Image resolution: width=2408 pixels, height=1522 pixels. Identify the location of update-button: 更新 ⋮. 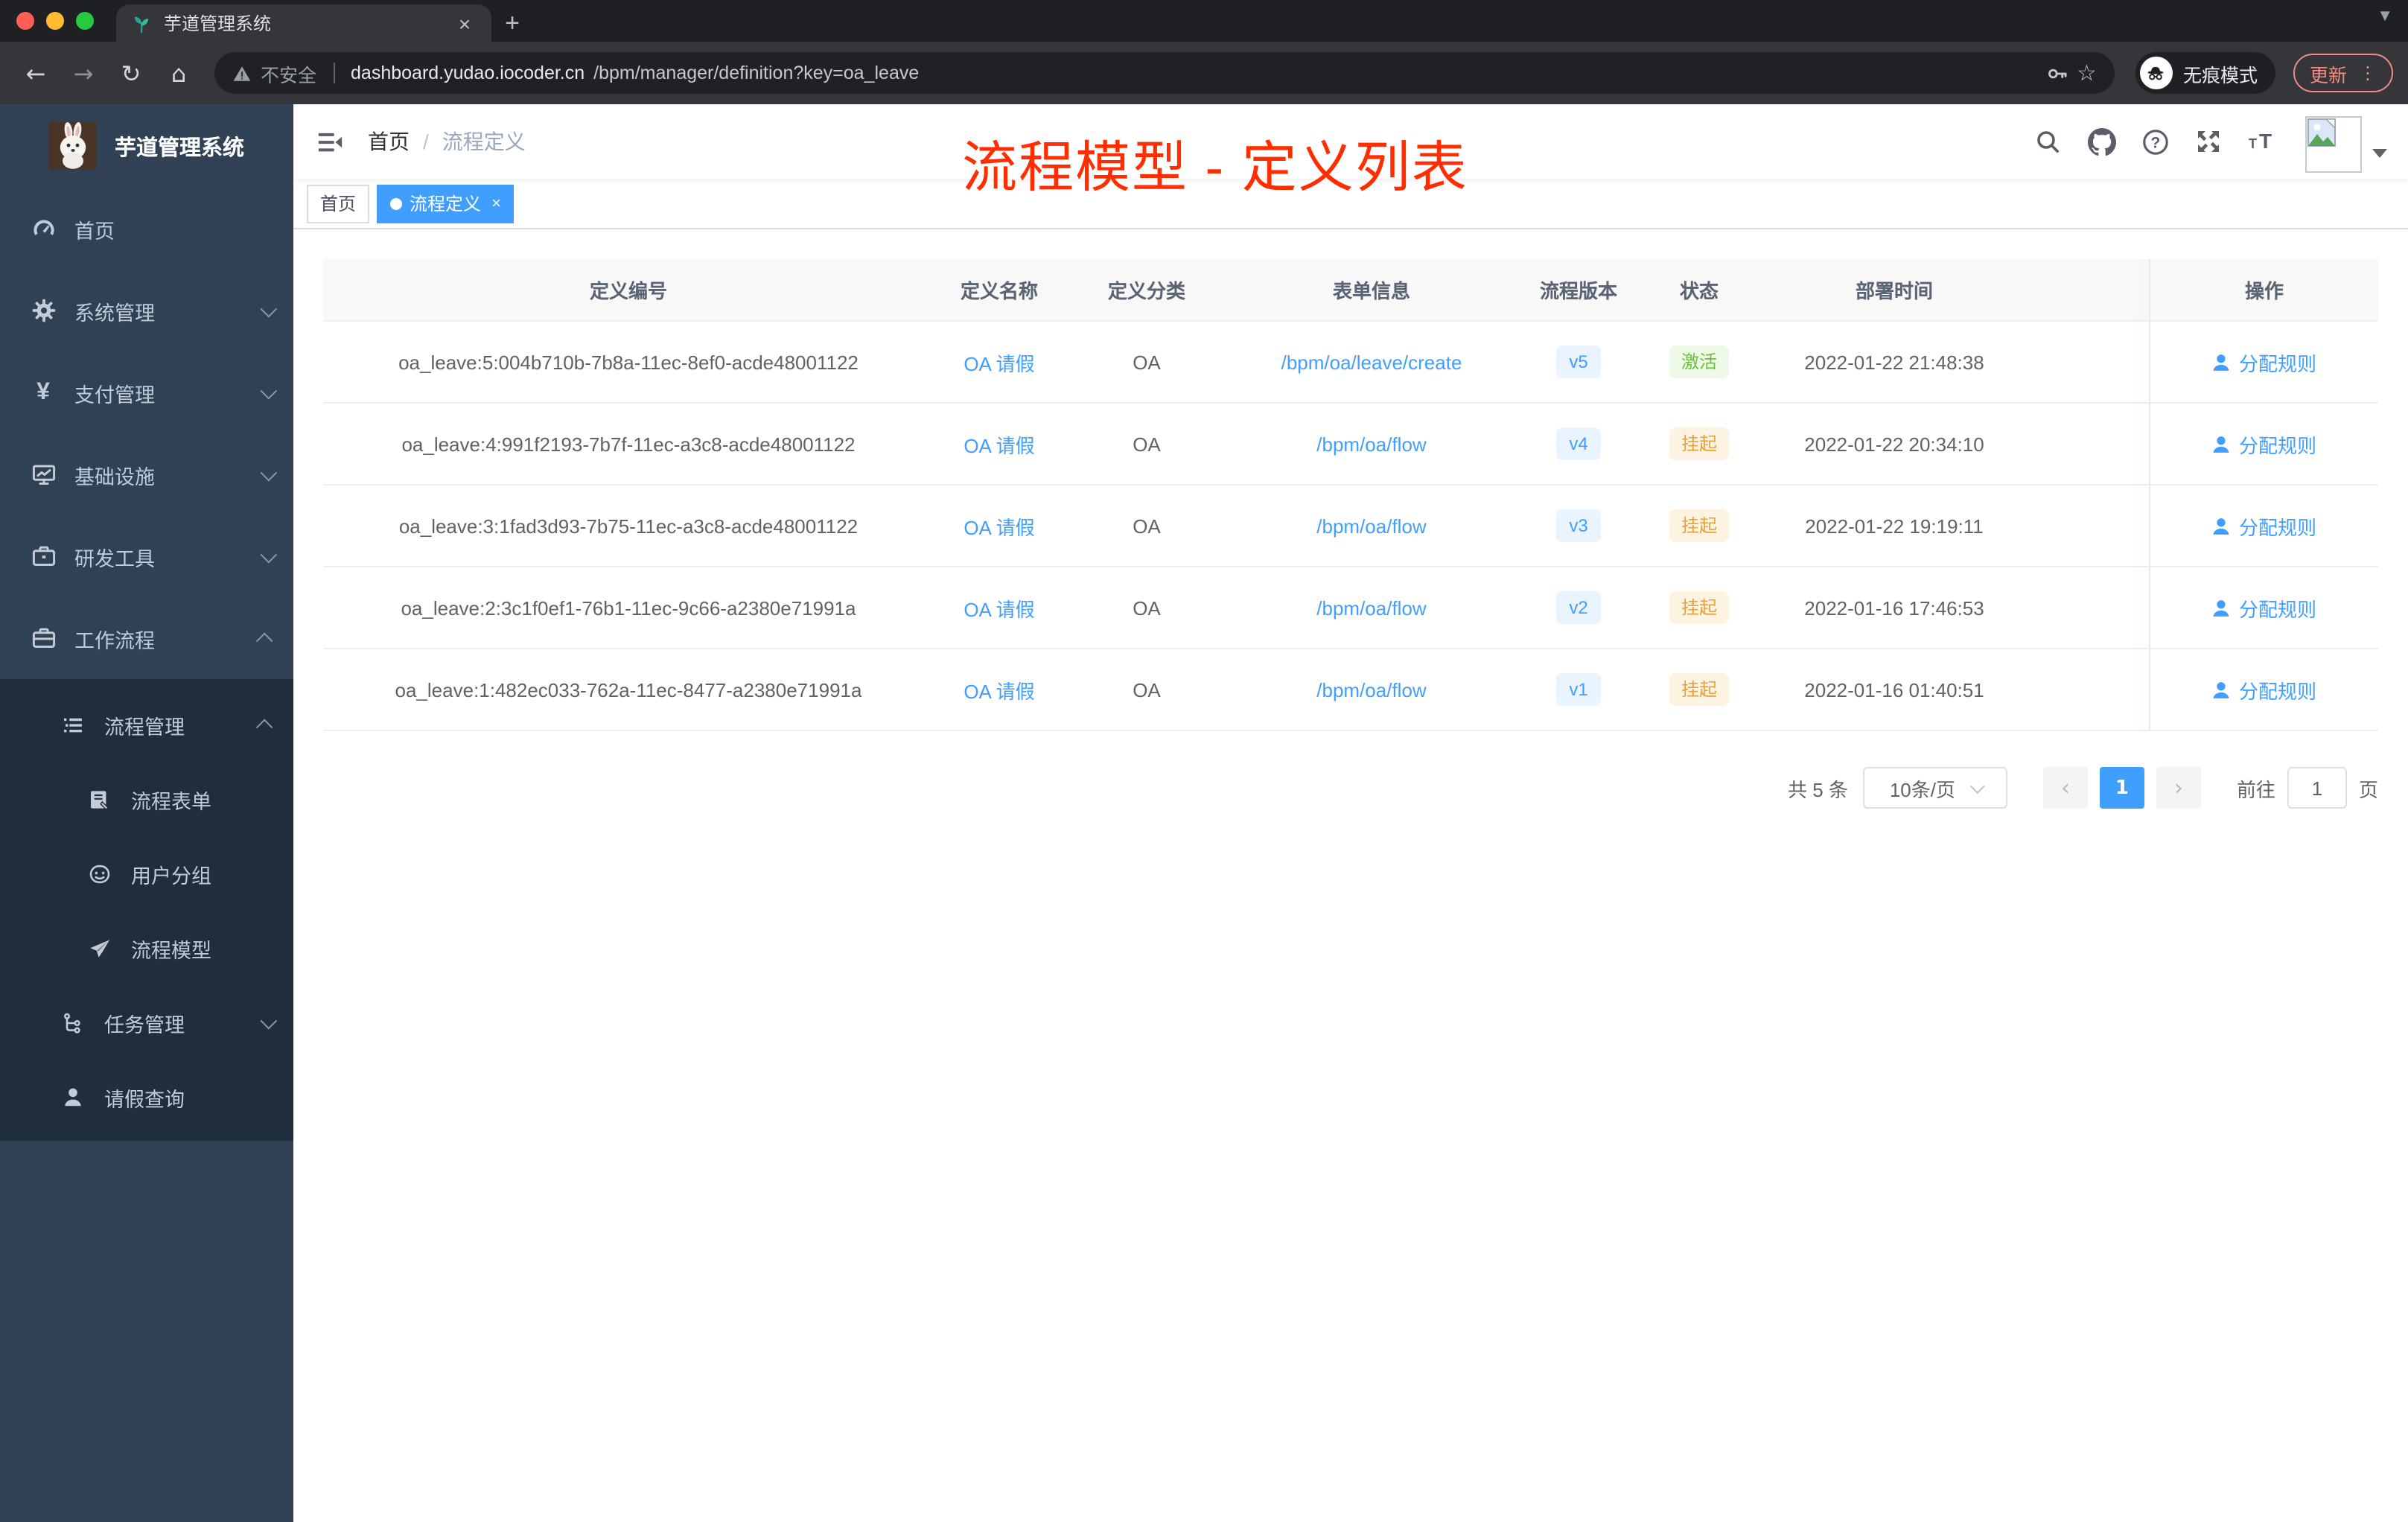
(2343, 73).